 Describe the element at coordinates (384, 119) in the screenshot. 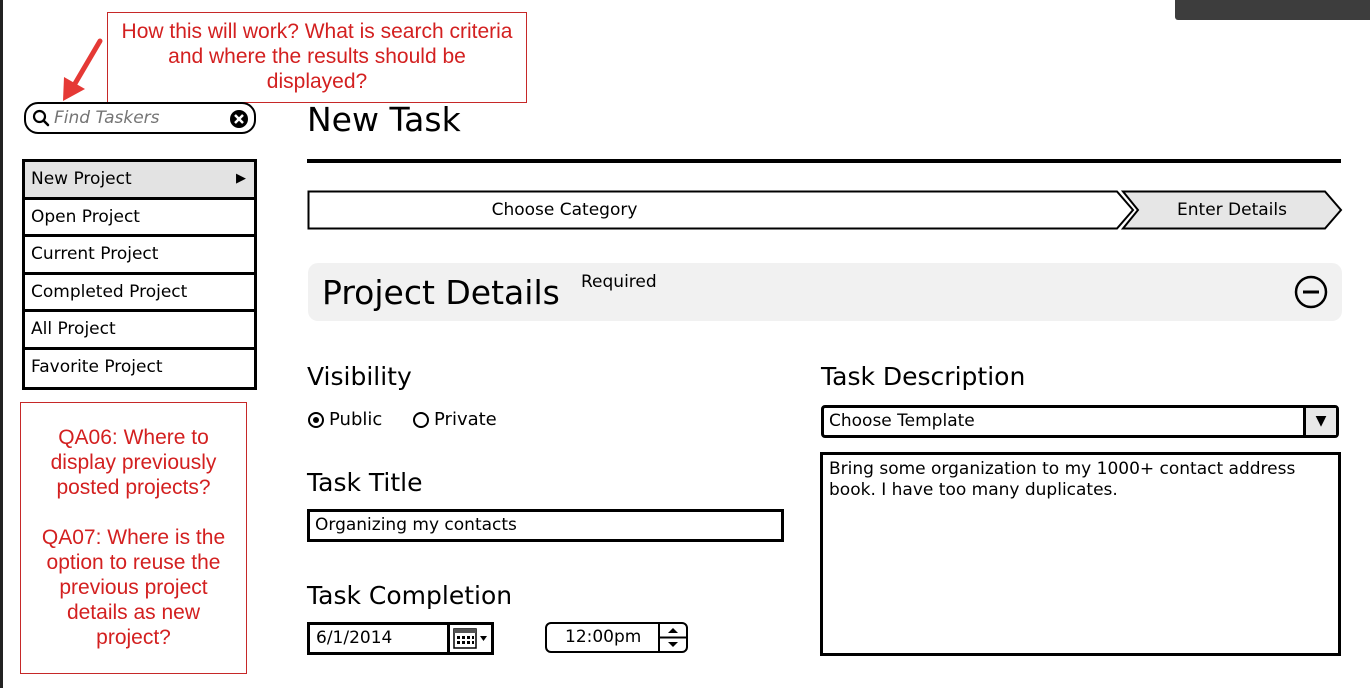

I see `page-title: New Task` at that location.